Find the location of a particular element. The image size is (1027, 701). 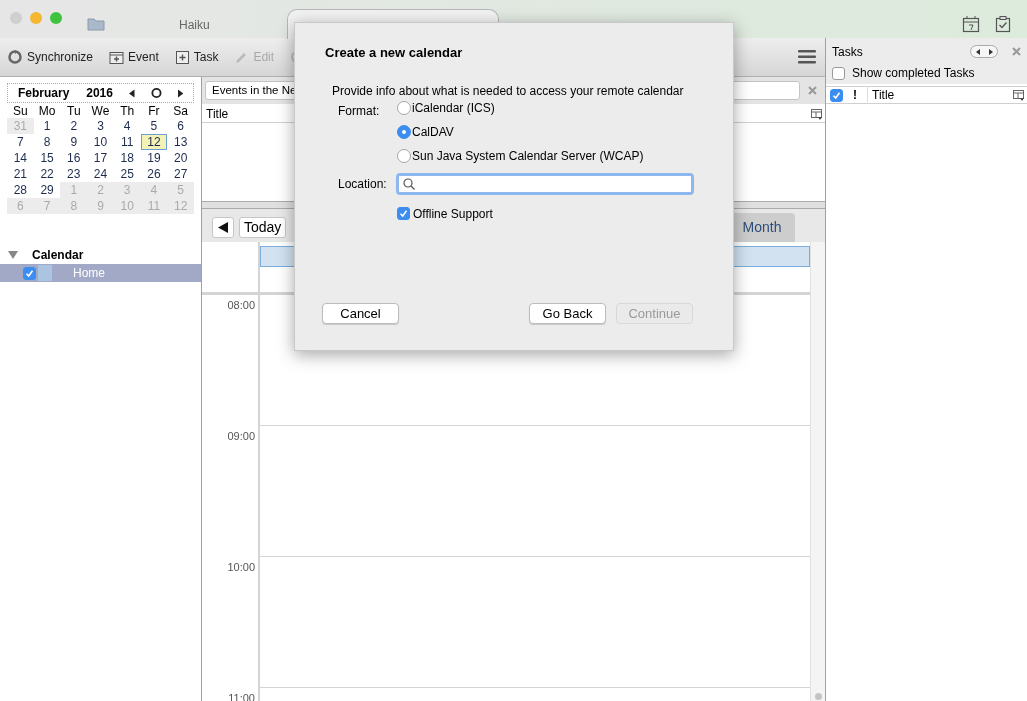

column-header: Title is located at coordinates (936, 95).